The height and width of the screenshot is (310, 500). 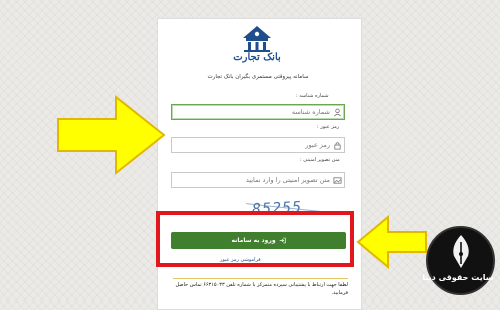 What do you see at coordinates (458, 277) in the screenshot?
I see `watermark-brand-text: سایت حقوقی دینا` at bounding box center [458, 277].